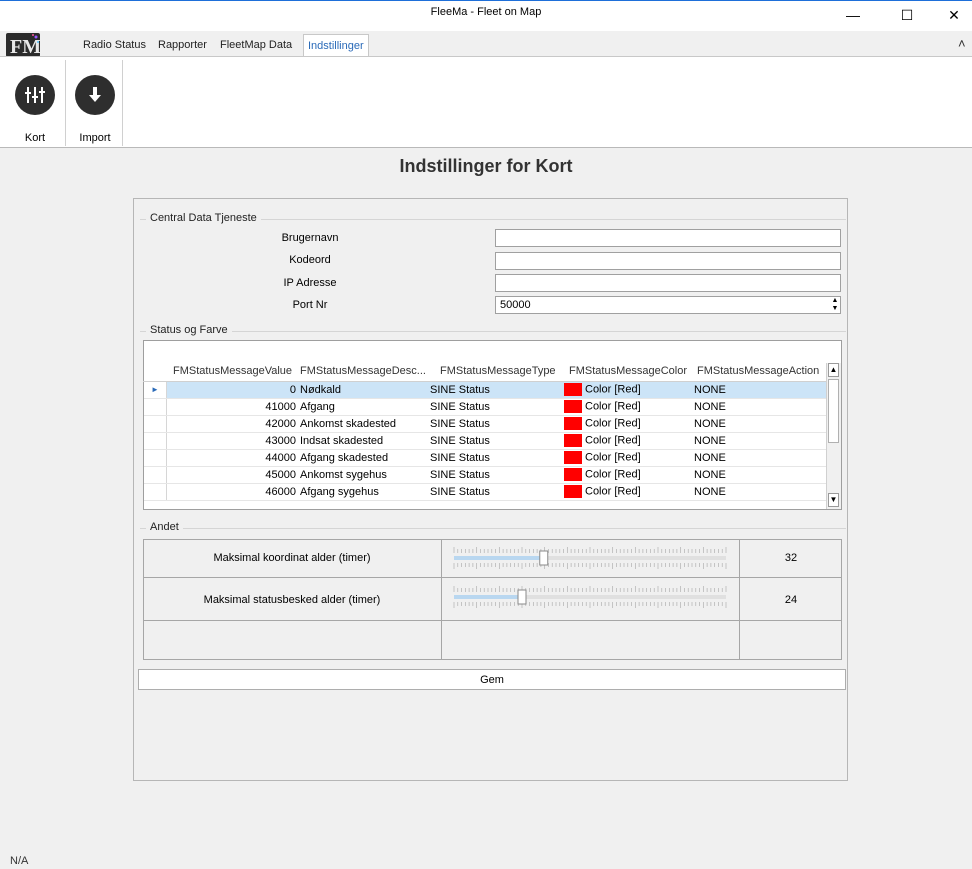 This screenshot has height=869, width=972. Describe the element at coordinates (19, 861) in the screenshot. I see `status-text: N/A` at that location.